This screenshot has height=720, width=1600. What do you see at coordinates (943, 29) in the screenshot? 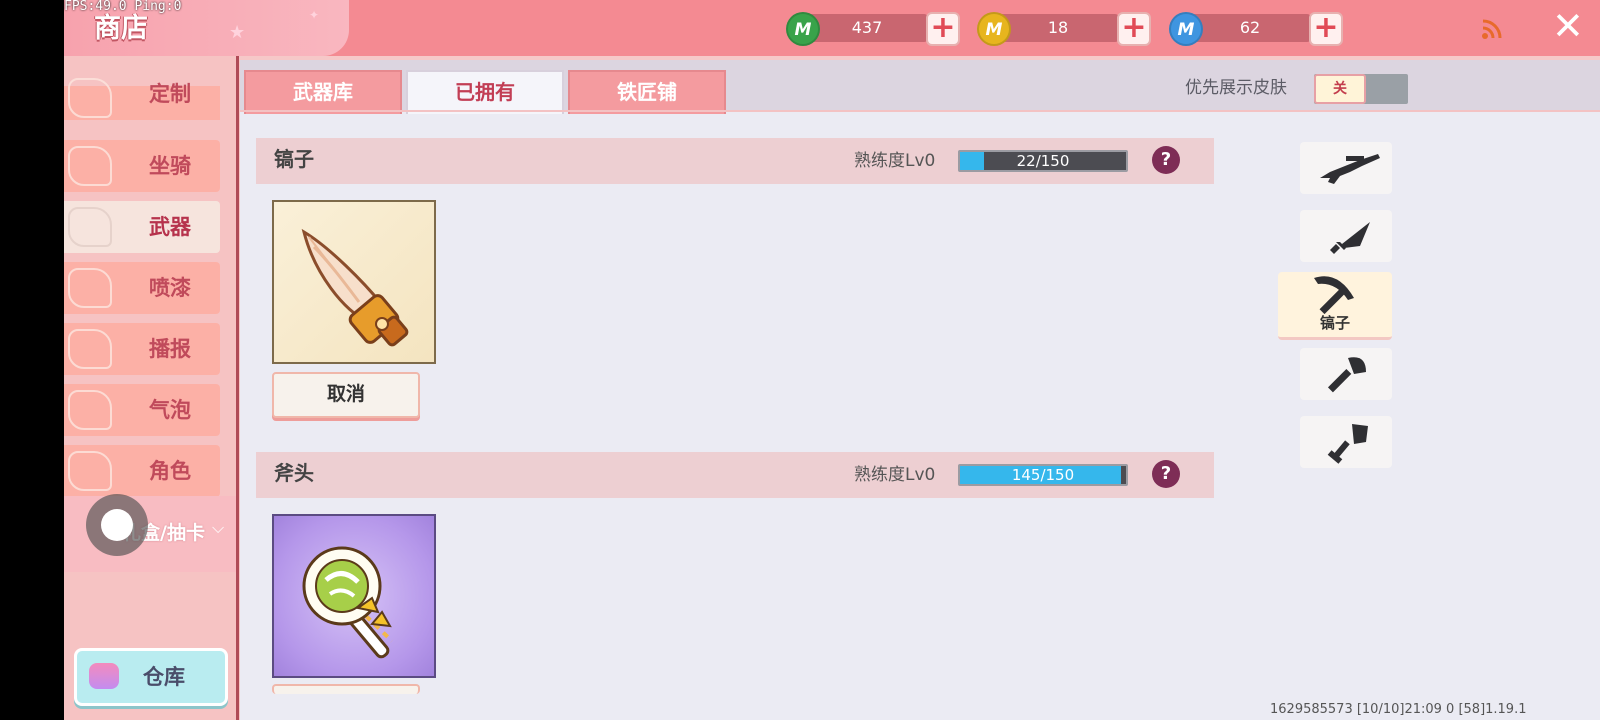
I see `add-green-currency-button: +` at bounding box center [943, 29].